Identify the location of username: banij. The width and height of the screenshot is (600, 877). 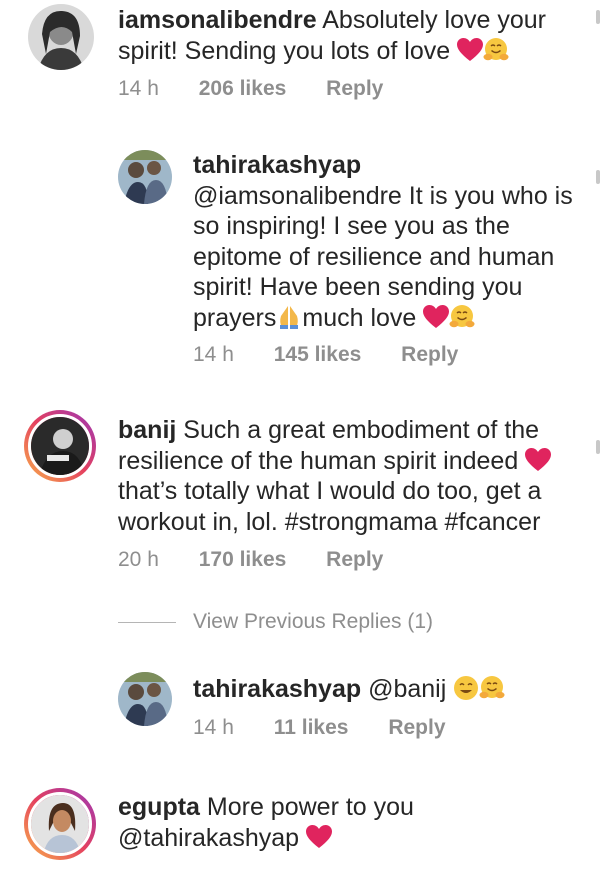
(147, 430).